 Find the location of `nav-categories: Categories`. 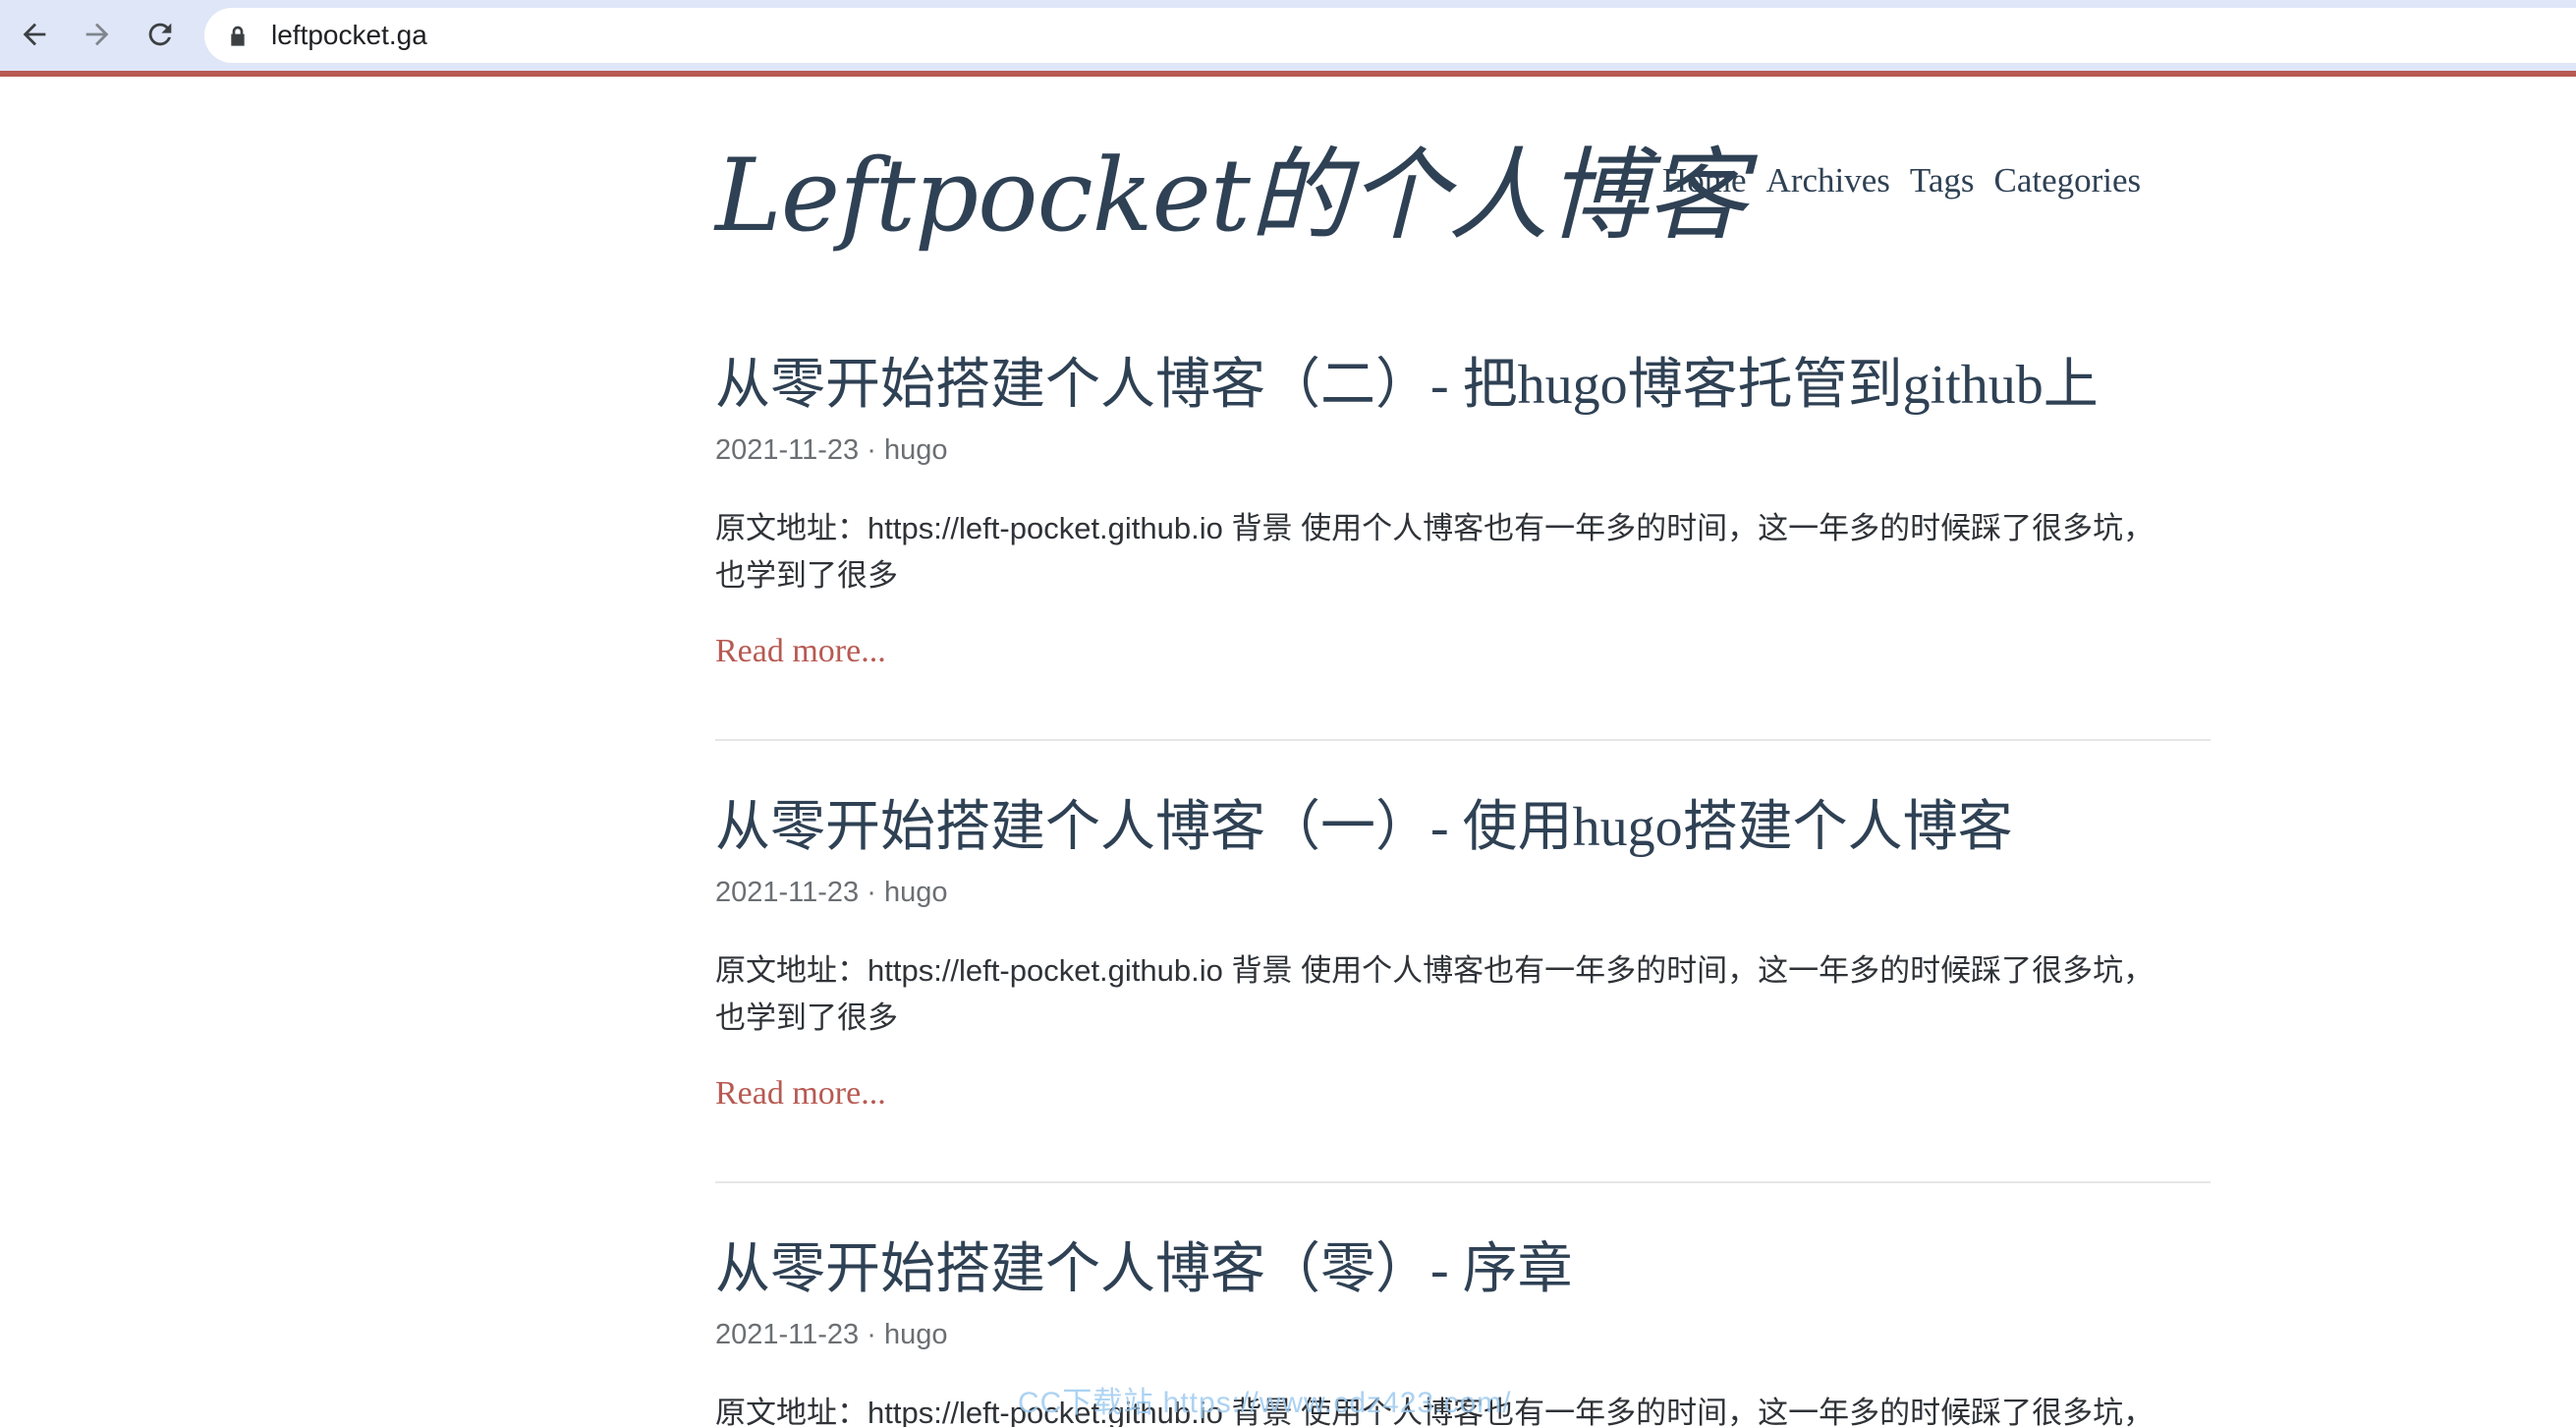

nav-categories: Categories is located at coordinates (2068, 180).